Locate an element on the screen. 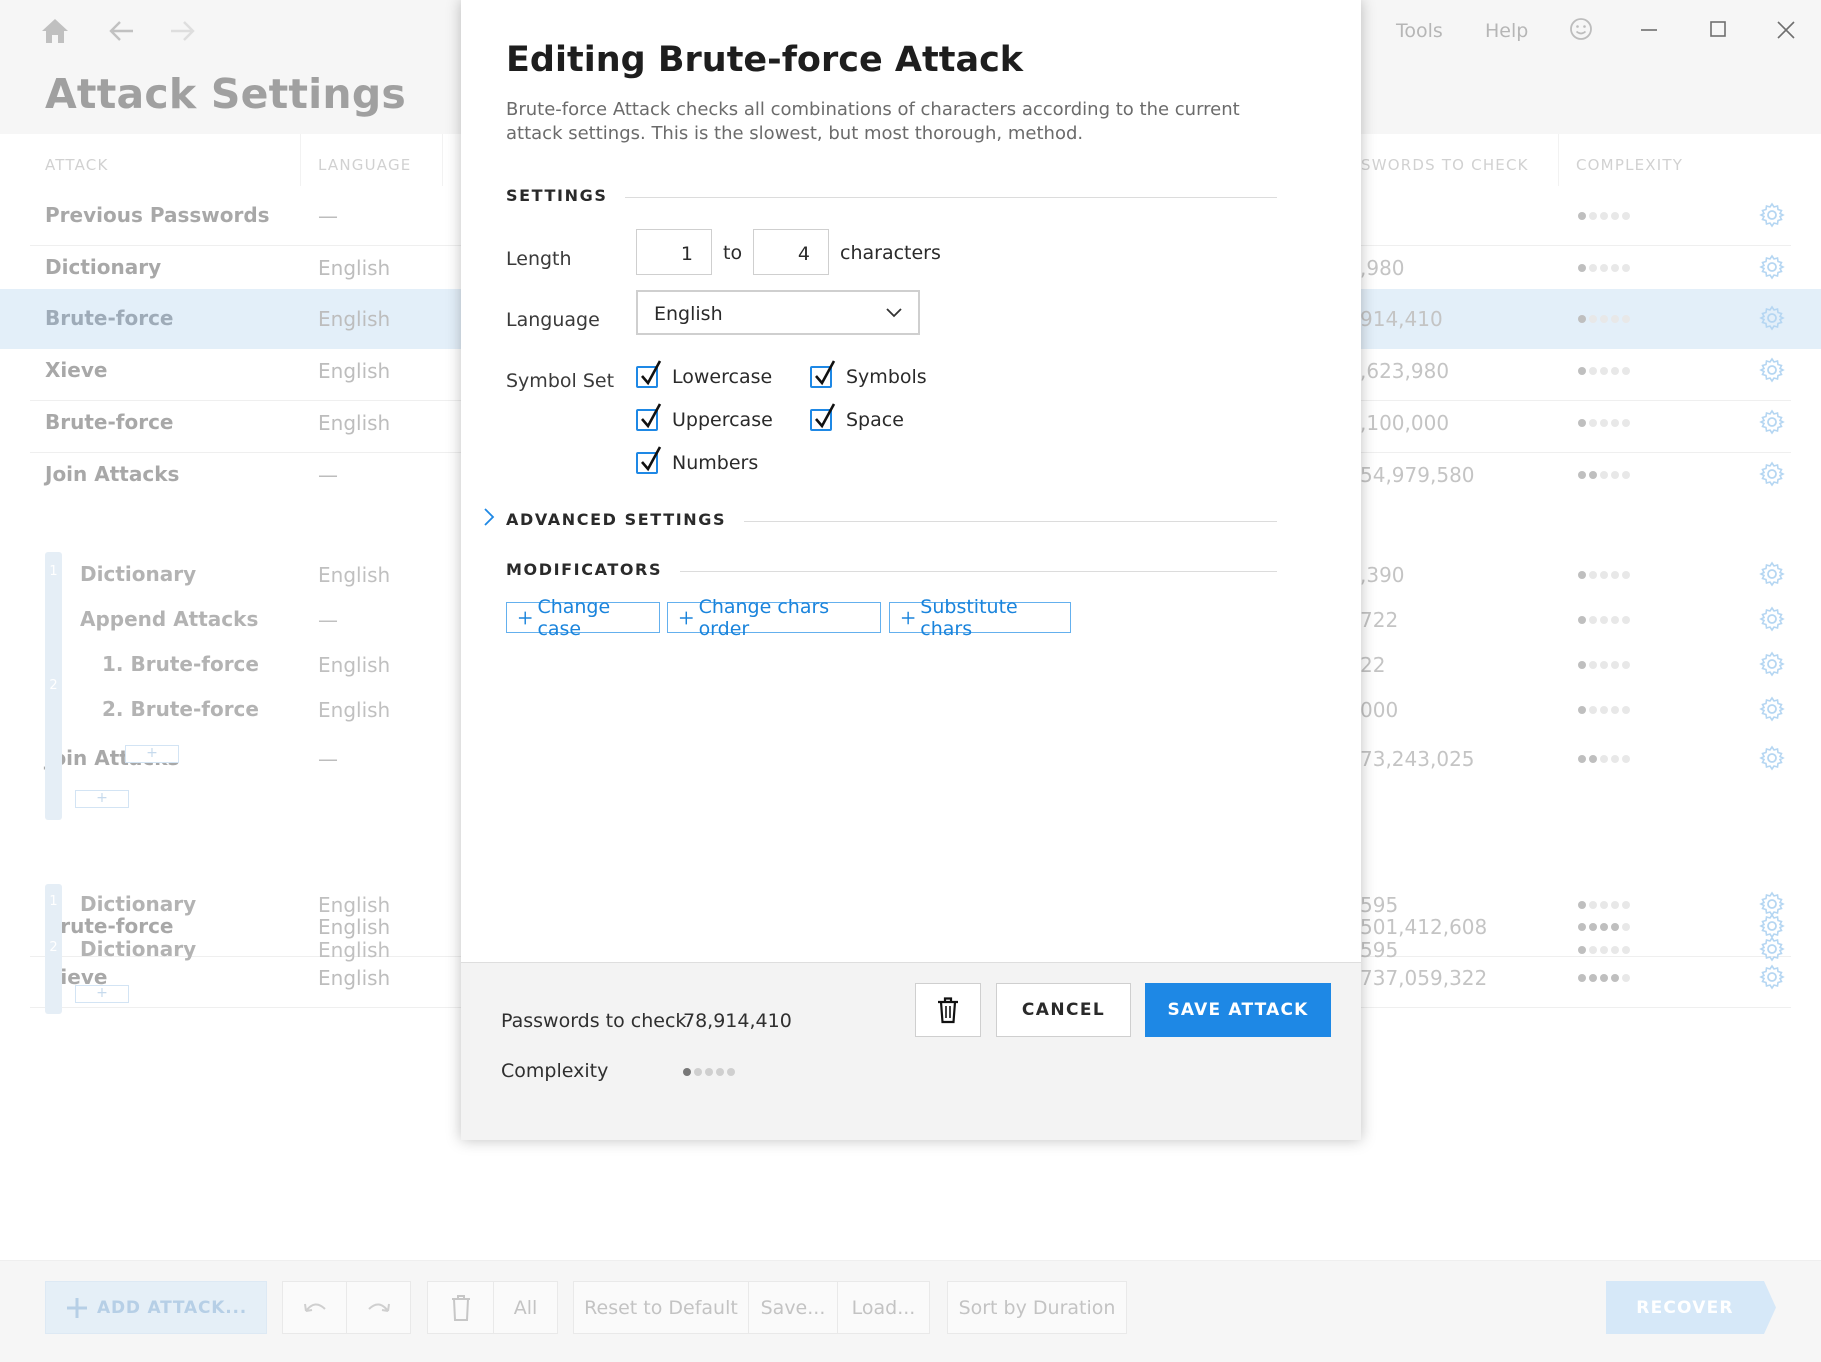 The width and height of the screenshot is (1821, 1362). complexity-label: Complexity is located at coordinates (555, 1071).